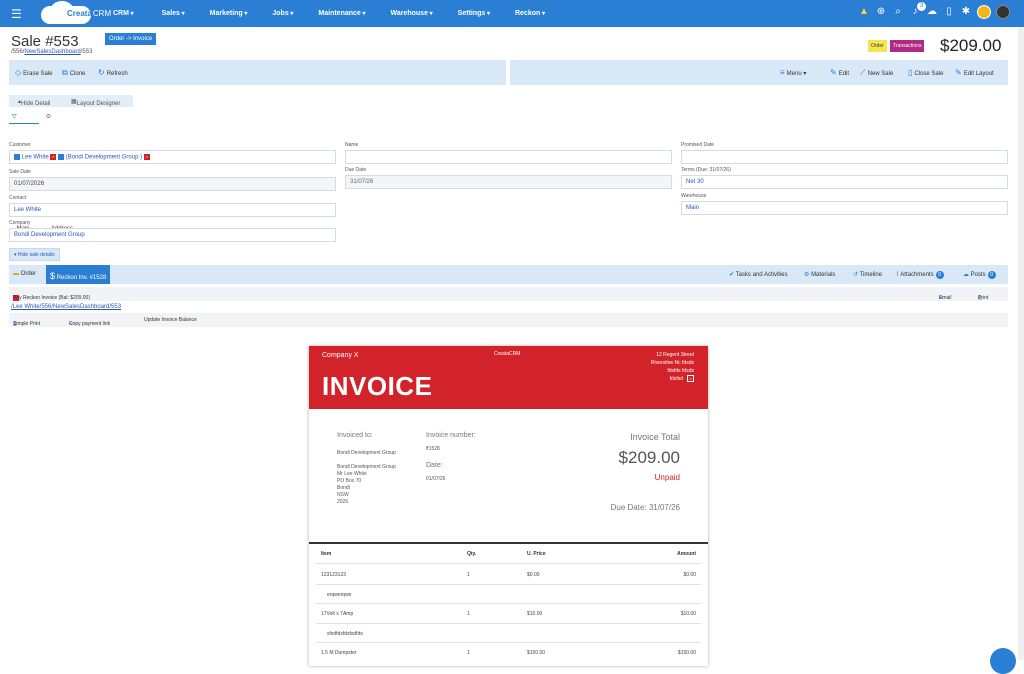  What do you see at coordinates (921, 6) in the screenshot?
I see `notification-badge: 3` at bounding box center [921, 6].